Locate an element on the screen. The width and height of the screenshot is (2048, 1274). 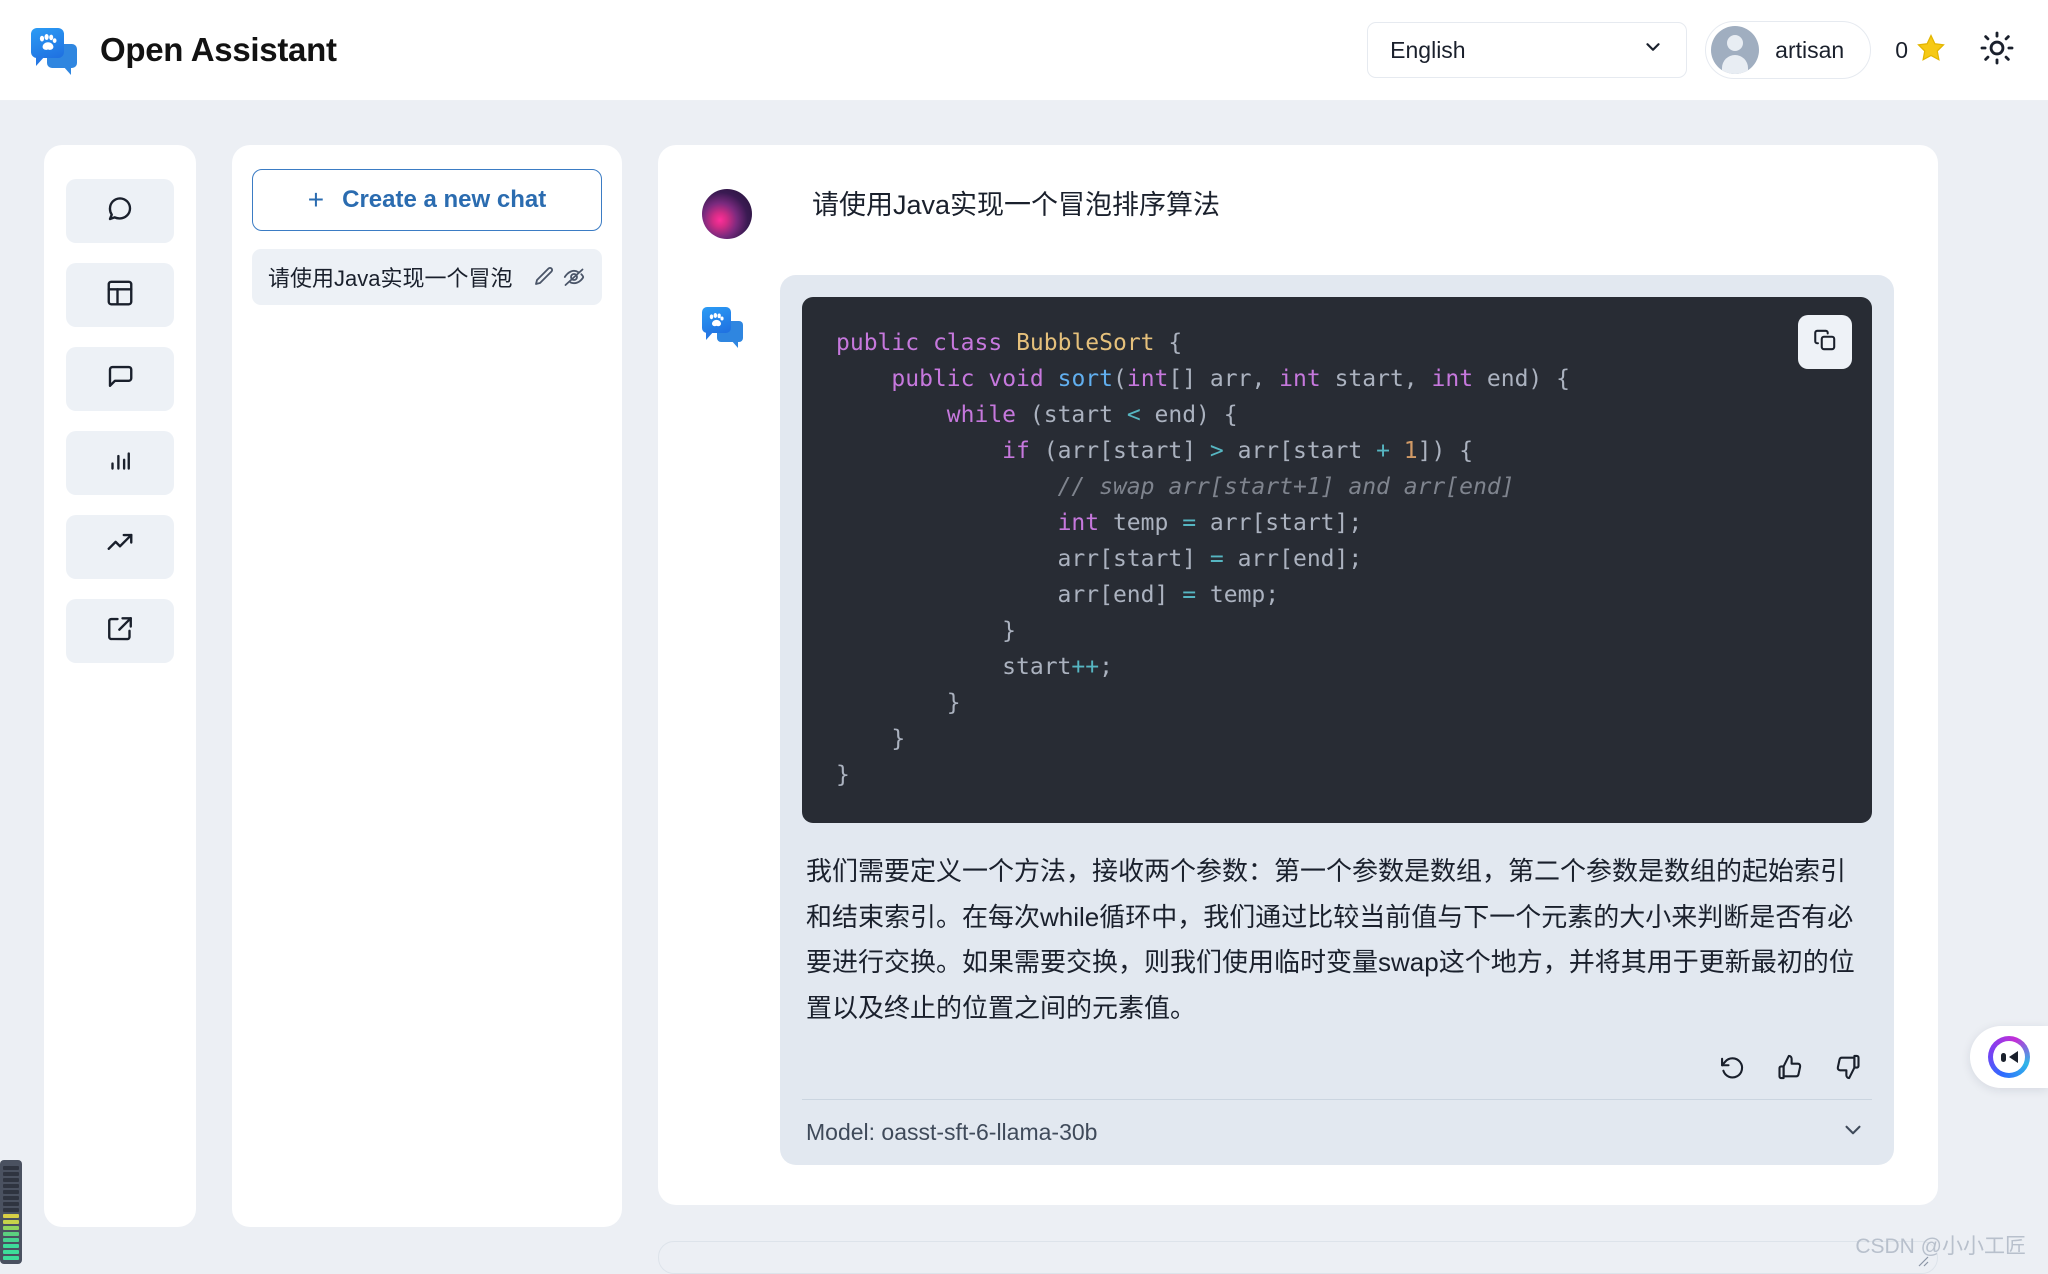
model-row: Model: oasst-sft-6-llama-30b is located at coordinates (1337, 1132).